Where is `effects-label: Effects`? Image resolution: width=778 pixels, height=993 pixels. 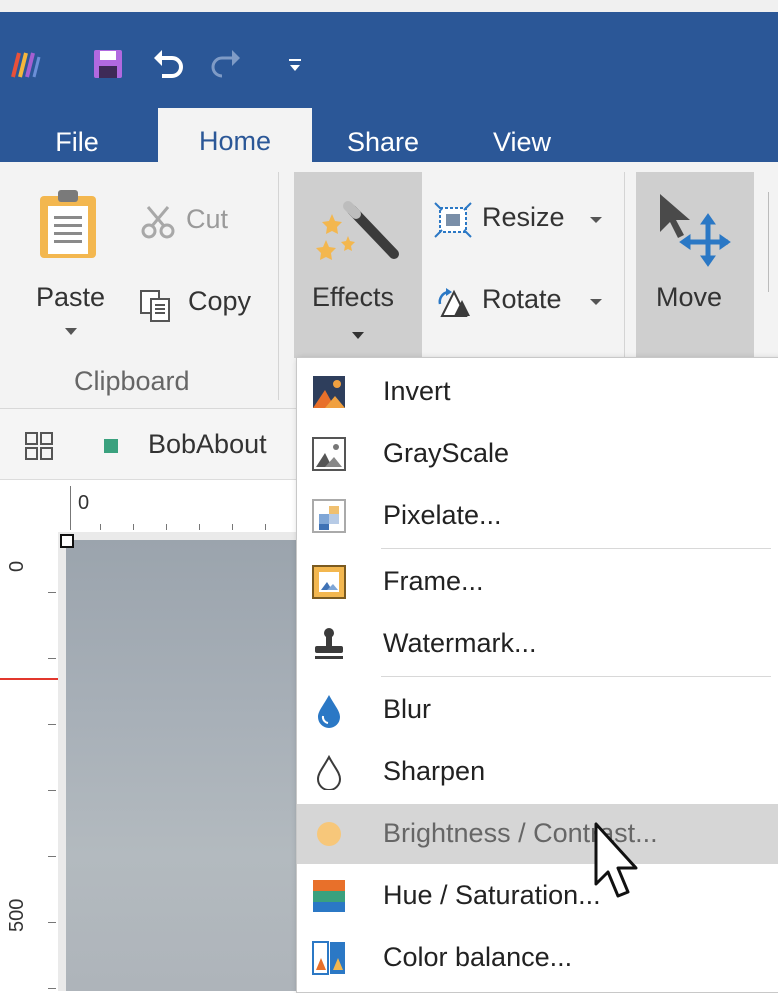
effects-label: Effects is located at coordinates (353, 297).